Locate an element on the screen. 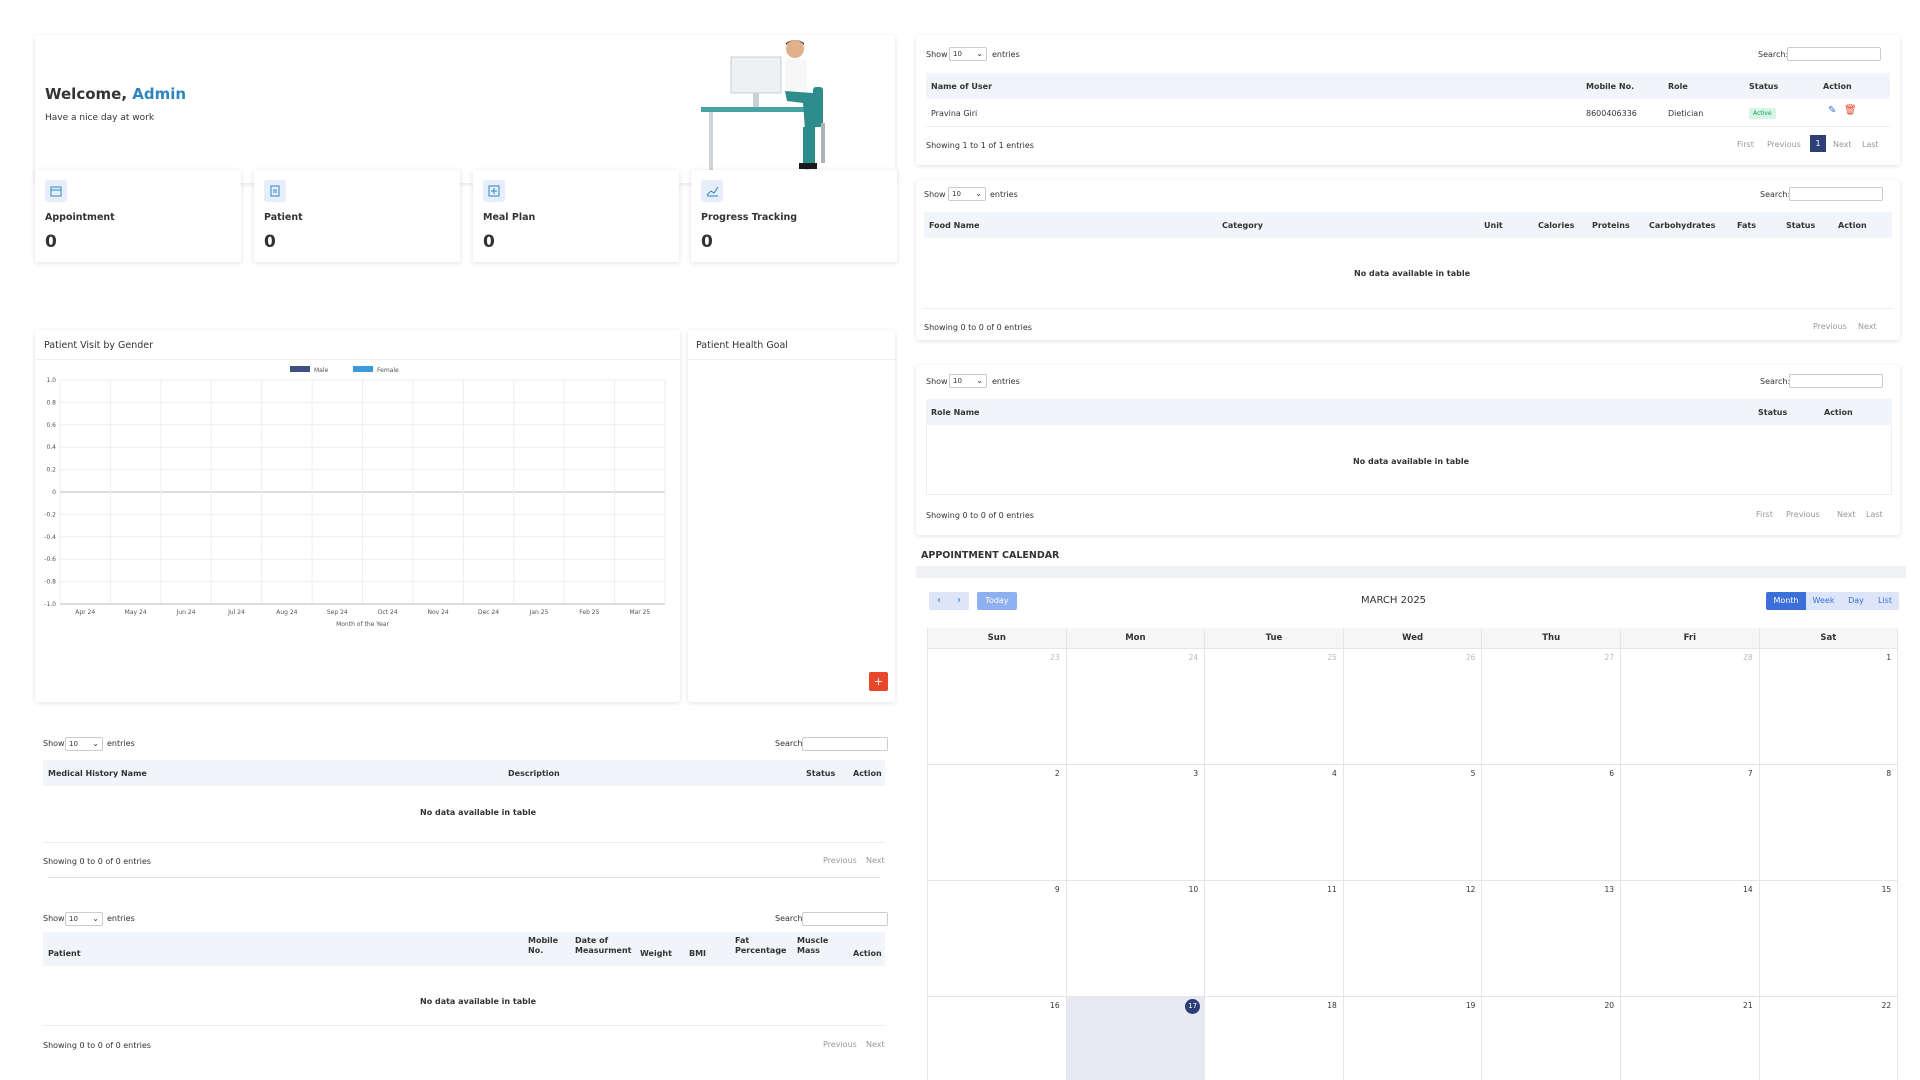  column-header: Carbohydrates is located at coordinates (1682, 225).